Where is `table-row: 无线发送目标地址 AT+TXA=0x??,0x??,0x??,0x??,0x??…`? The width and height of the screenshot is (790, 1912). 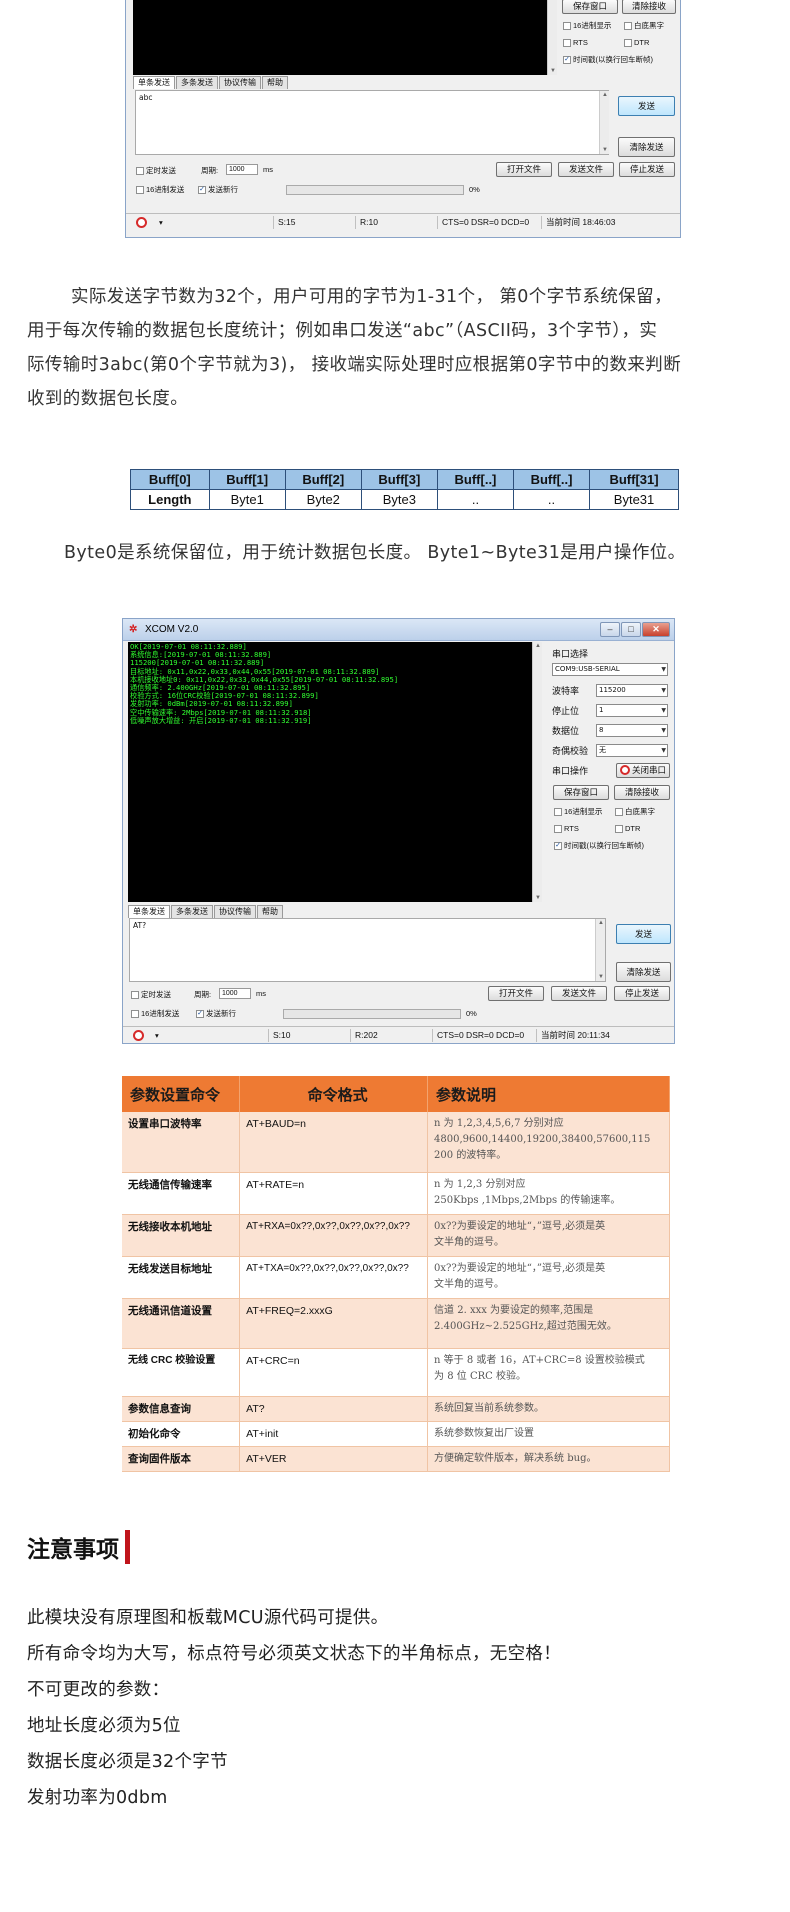 table-row: 无线发送目标地址 AT+TXA=0x??,0x??,0x??,0x??,0x??… is located at coordinates (396, 1277).